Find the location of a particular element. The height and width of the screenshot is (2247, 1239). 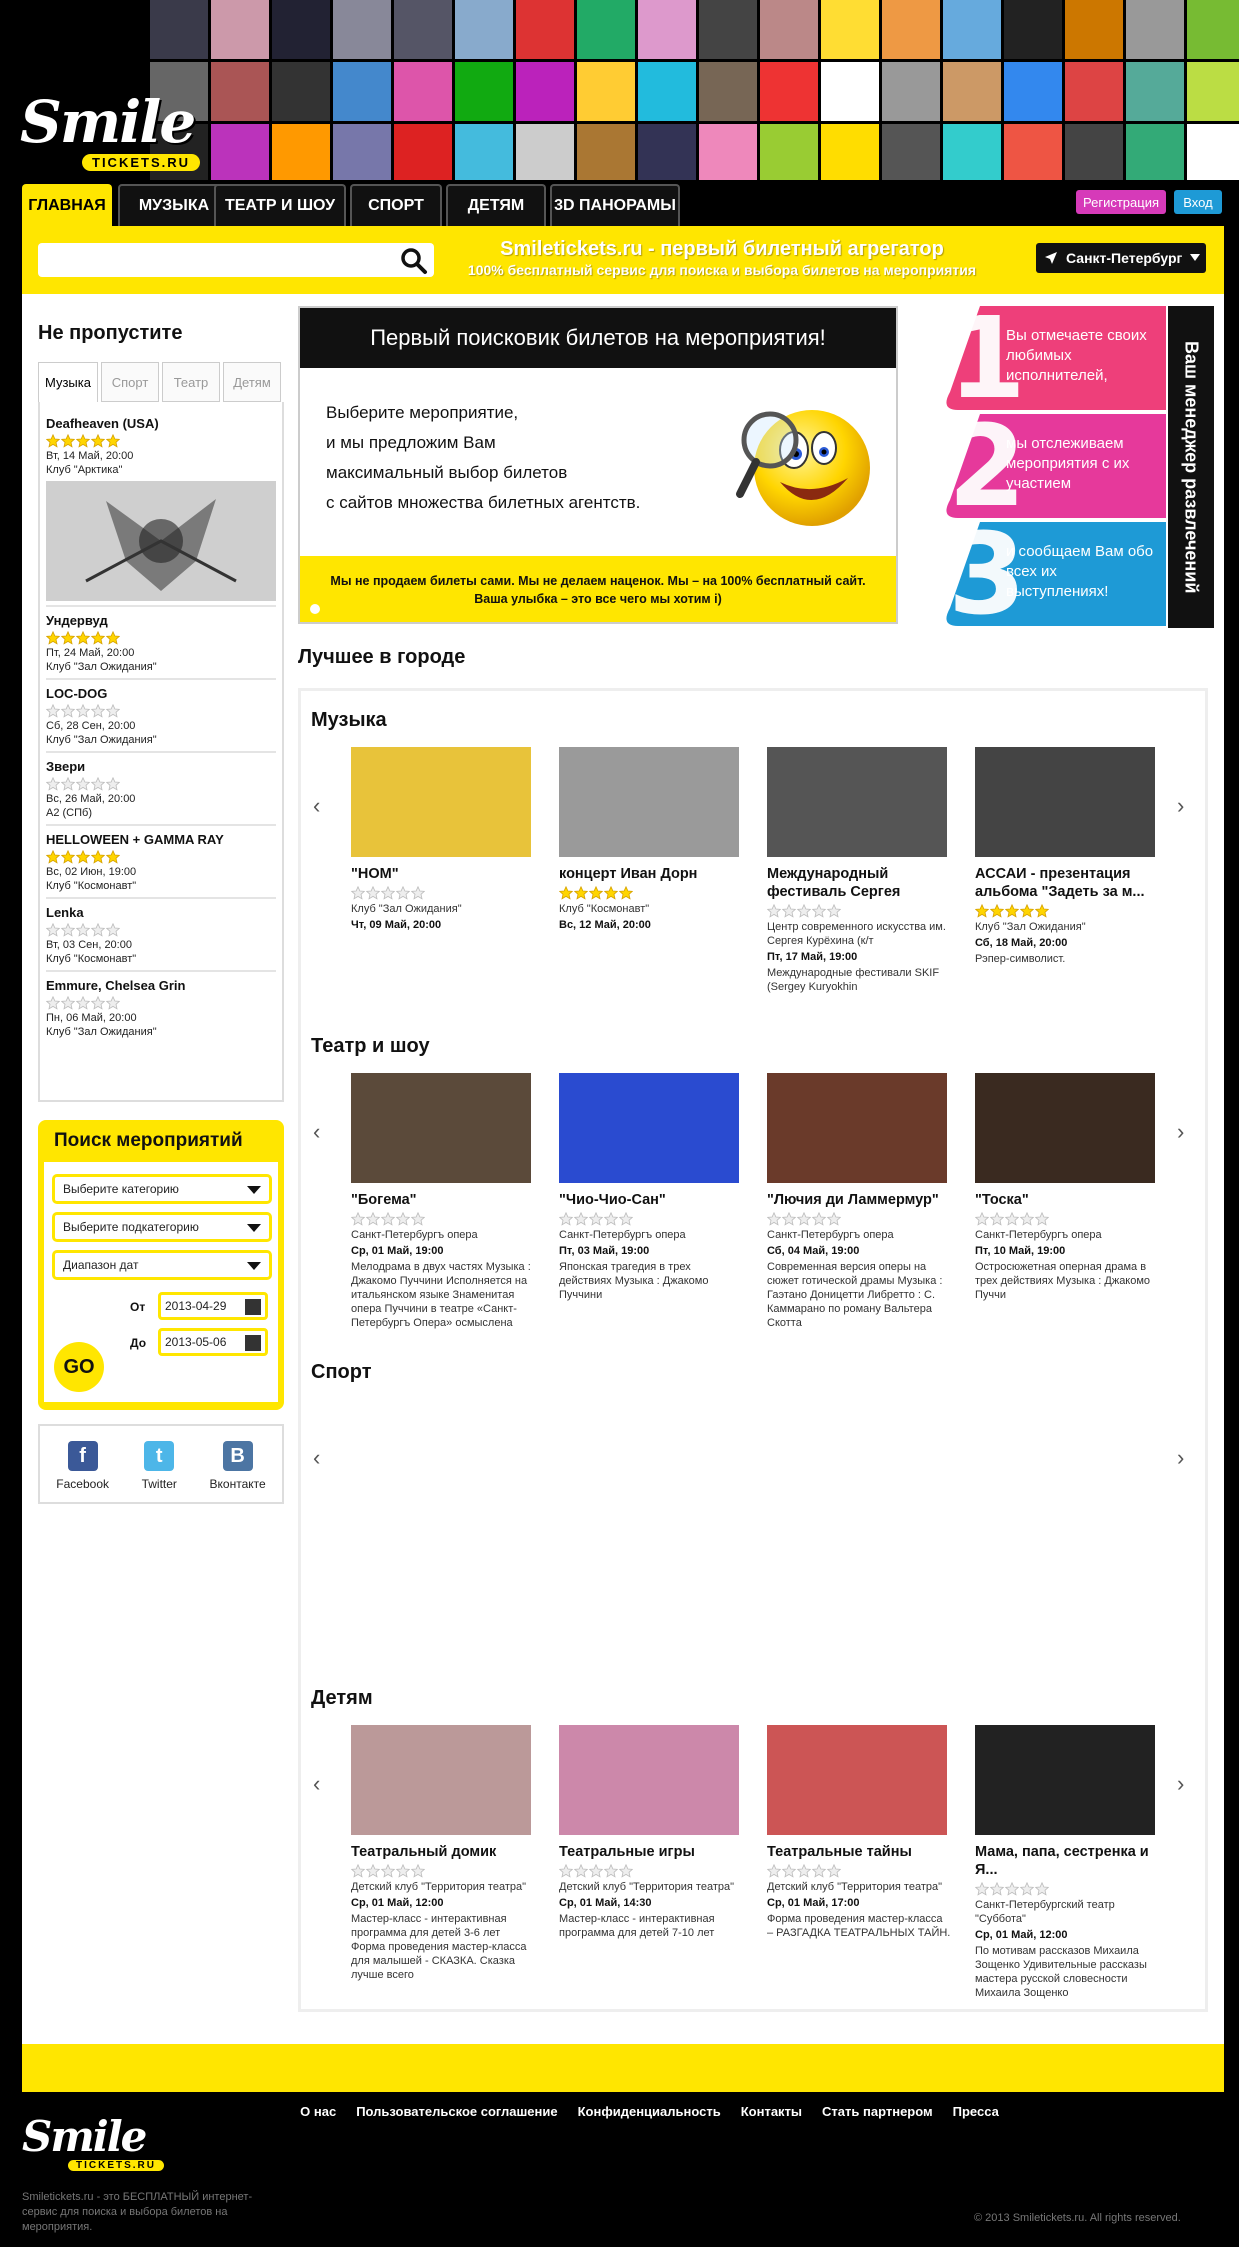

footer-logo: Smile TICKETS.RU is located at coordinates (112, 2147).